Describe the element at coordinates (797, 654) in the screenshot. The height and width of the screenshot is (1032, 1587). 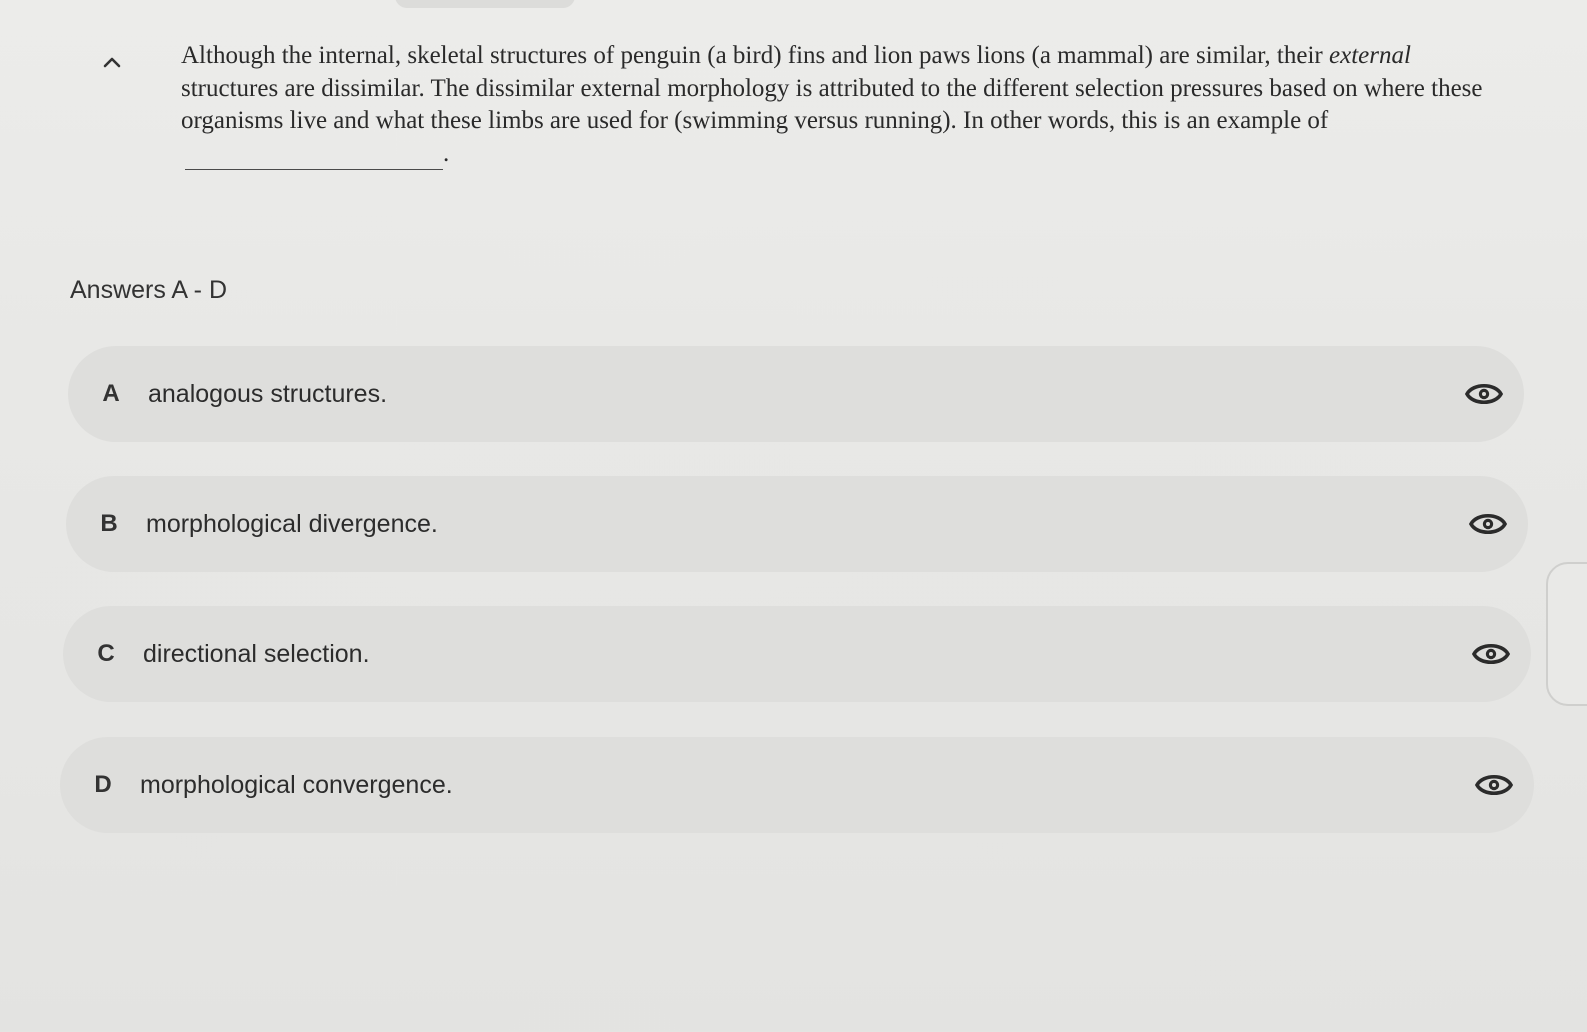
I see `answer-option-c: C directional selection.` at that location.